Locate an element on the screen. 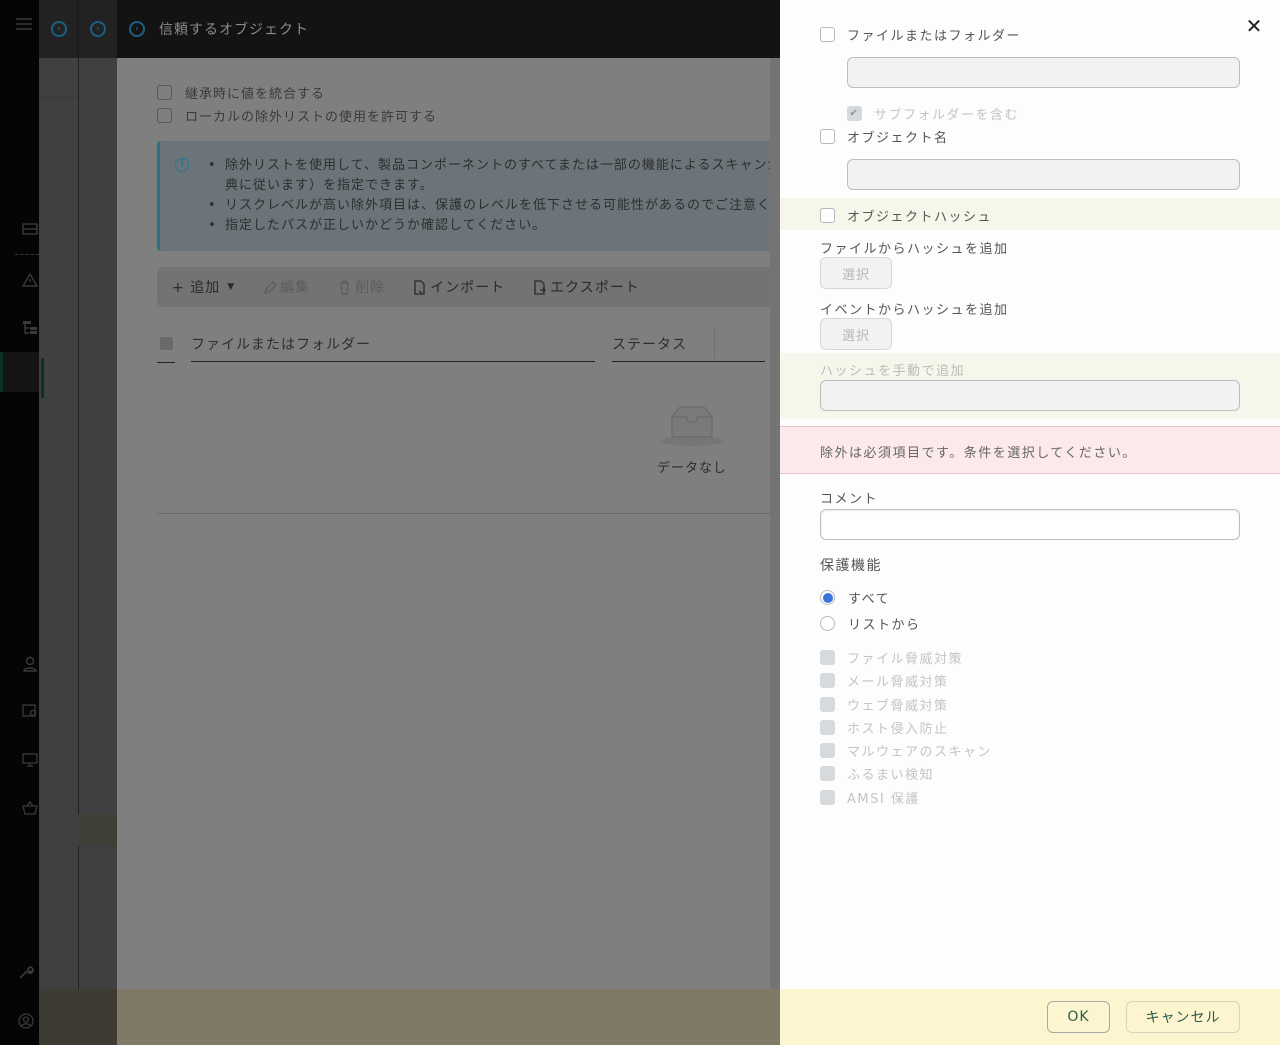 The image size is (1280, 1045). export-label: エクスポート is located at coordinates (595, 288).